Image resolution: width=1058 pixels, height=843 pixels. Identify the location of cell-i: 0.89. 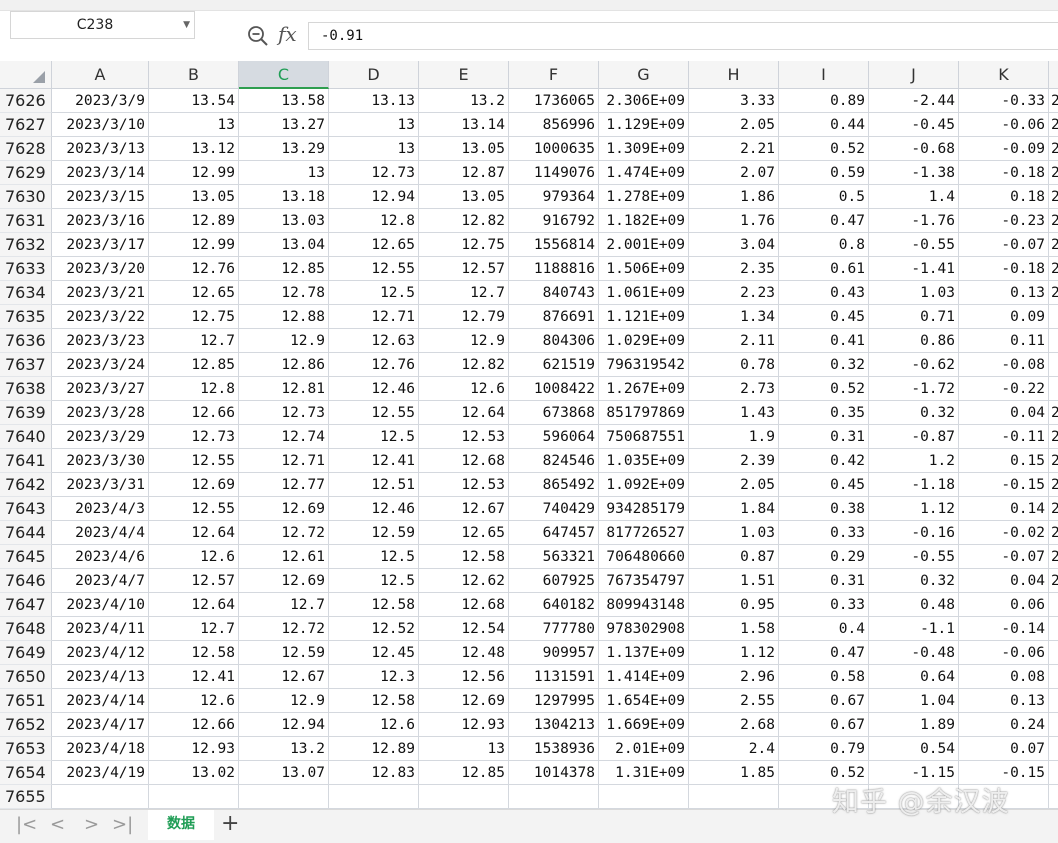
(824, 101).